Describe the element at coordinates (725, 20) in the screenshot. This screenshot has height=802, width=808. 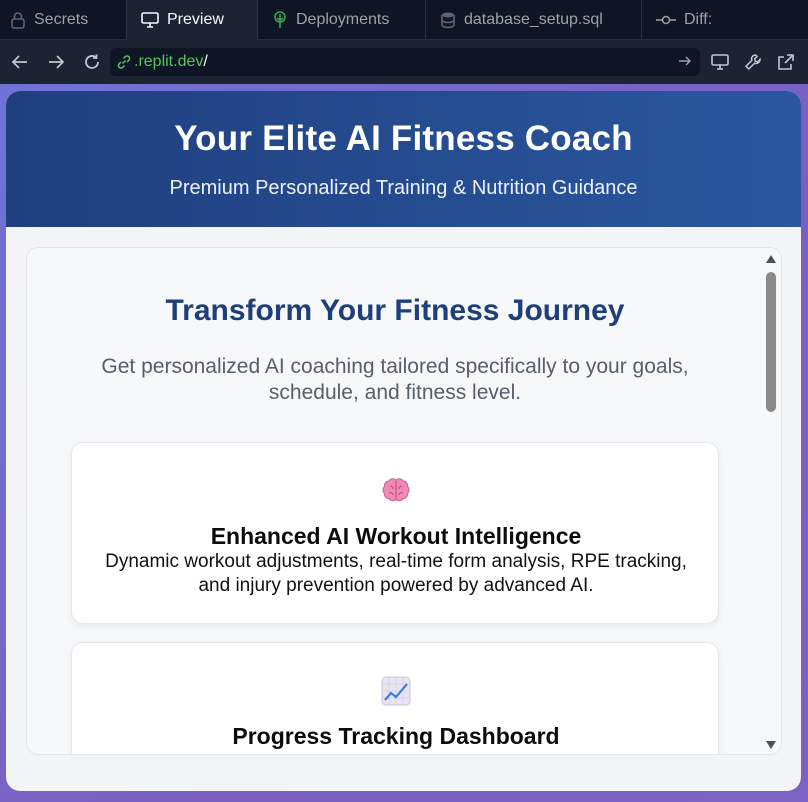
I see `tab-diff: Diff:` at that location.